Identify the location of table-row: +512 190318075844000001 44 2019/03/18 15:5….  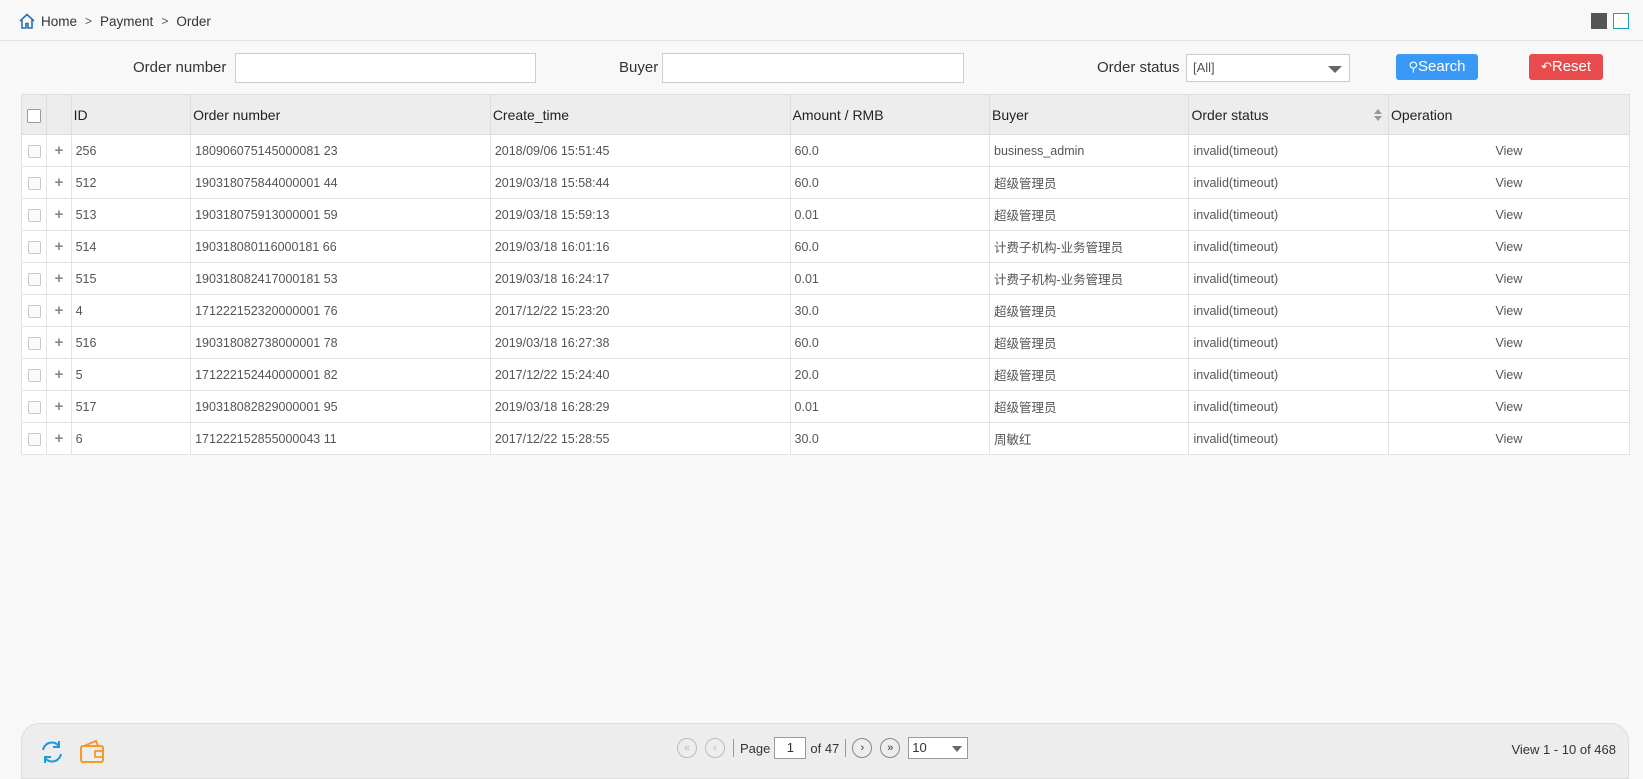
(825, 182).